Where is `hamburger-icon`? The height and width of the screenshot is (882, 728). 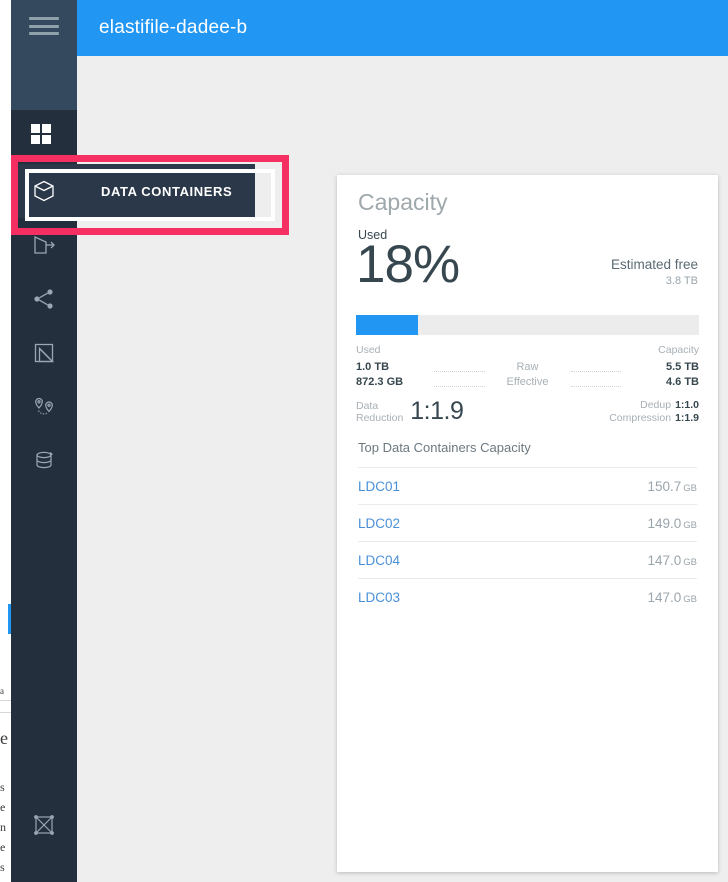
hamburger-icon is located at coordinates (44, 26).